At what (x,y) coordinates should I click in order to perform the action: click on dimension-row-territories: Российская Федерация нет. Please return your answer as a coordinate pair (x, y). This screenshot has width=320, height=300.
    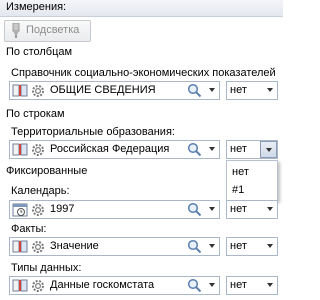
    Looking at the image, I should click on (143, 149).